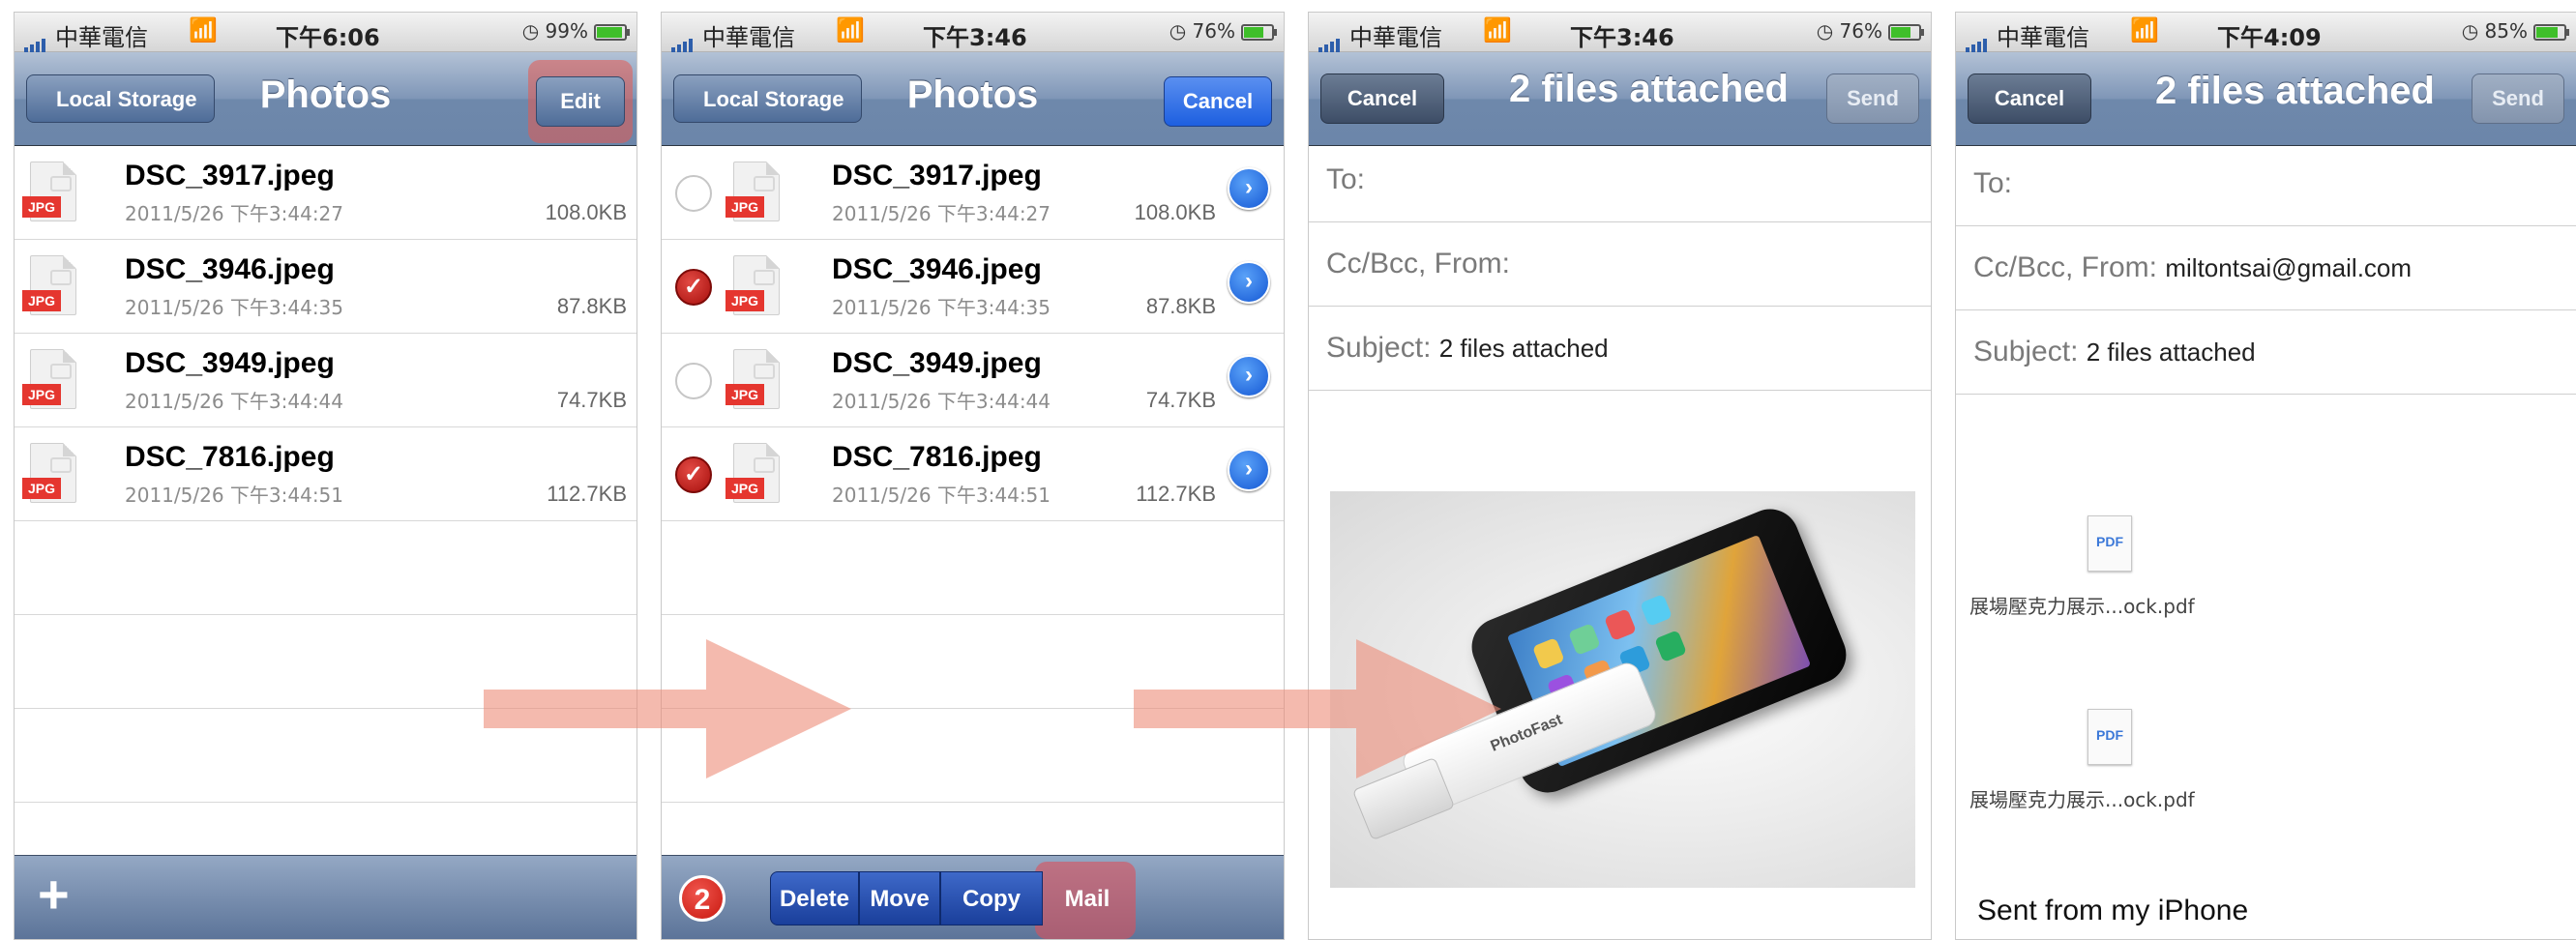  I want to click on edit-toolbar: 2 Delete Move Copy Mail, so click(973, 897).